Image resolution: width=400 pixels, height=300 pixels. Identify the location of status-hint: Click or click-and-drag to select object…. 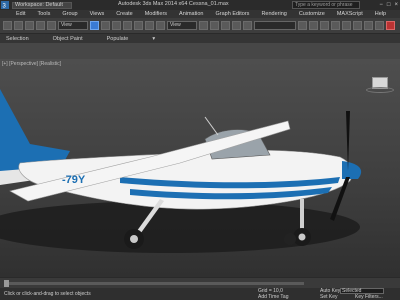
(47, 294).